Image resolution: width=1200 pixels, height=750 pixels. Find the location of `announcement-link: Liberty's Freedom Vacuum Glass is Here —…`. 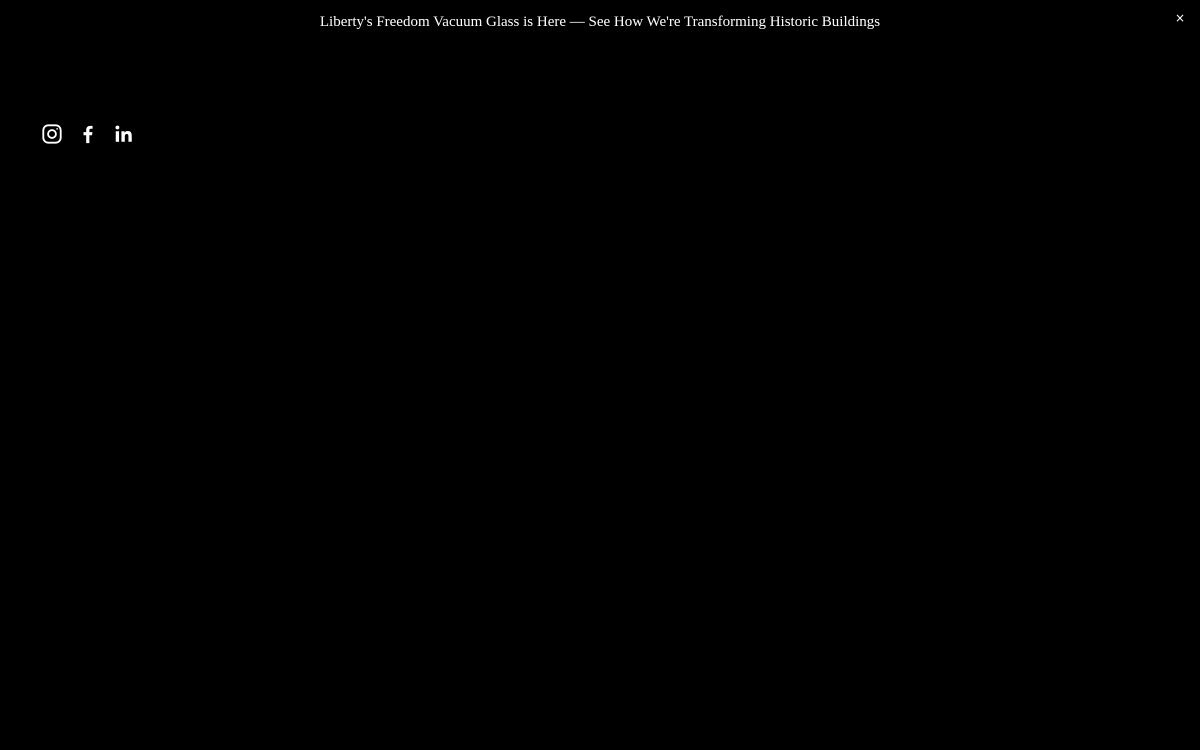

announcement-link: Liberty's Freedom Vacuum Glass is Here —… is located at coordinates (600, 22).